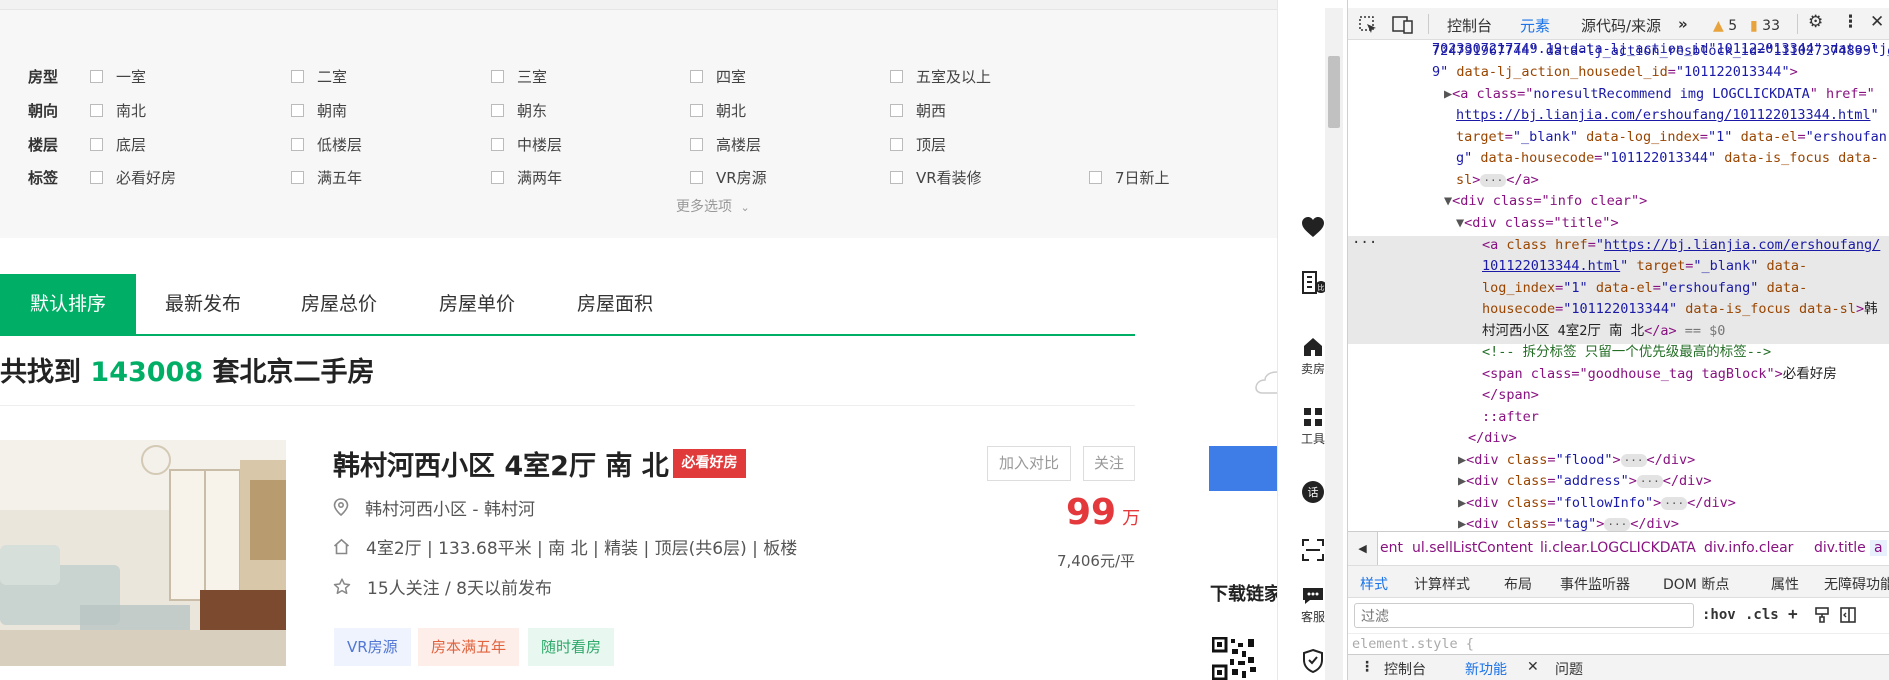  I want to click on listing-location: 韩村河西小区 - 韩村河, so click(450, 507).